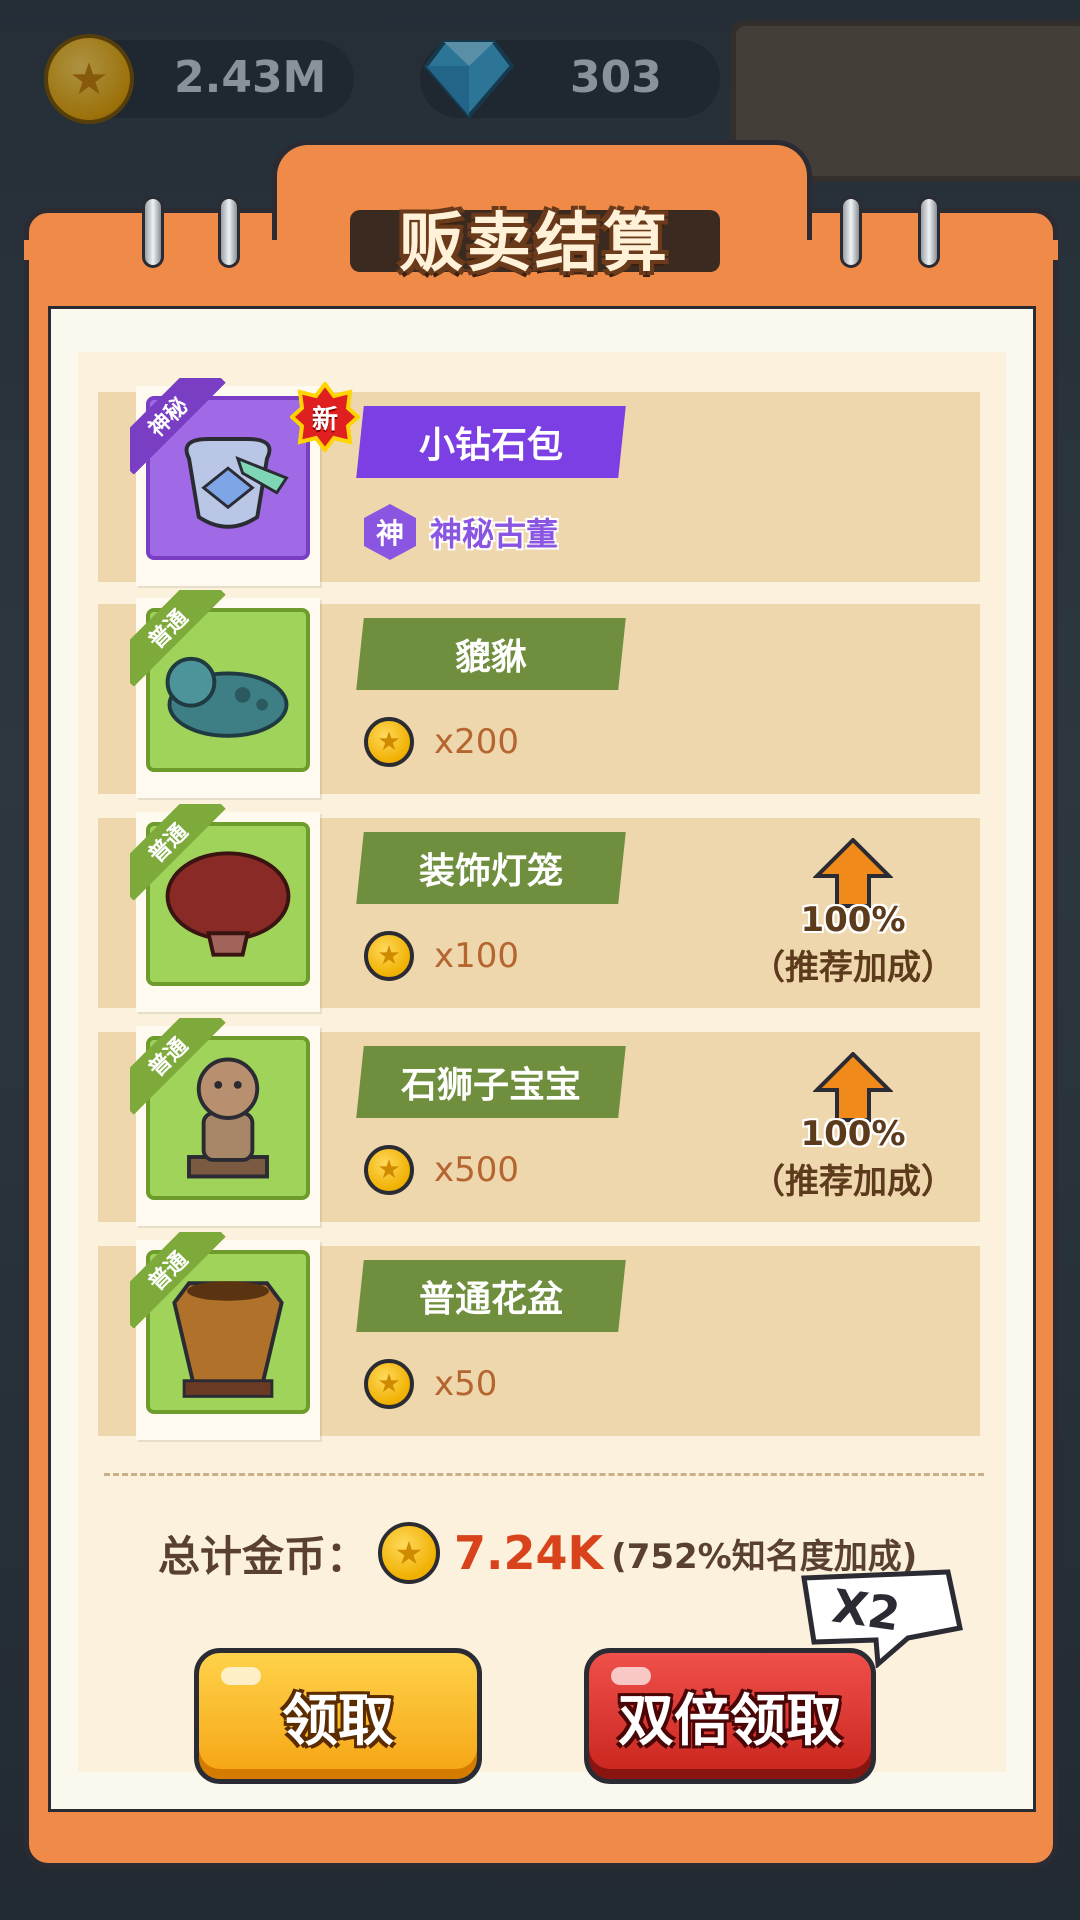 The width and height of the screenshot is (1080, 1920). Describe the element at coordinates (544, 1474) in the screenshot. I see `divider` at that location.